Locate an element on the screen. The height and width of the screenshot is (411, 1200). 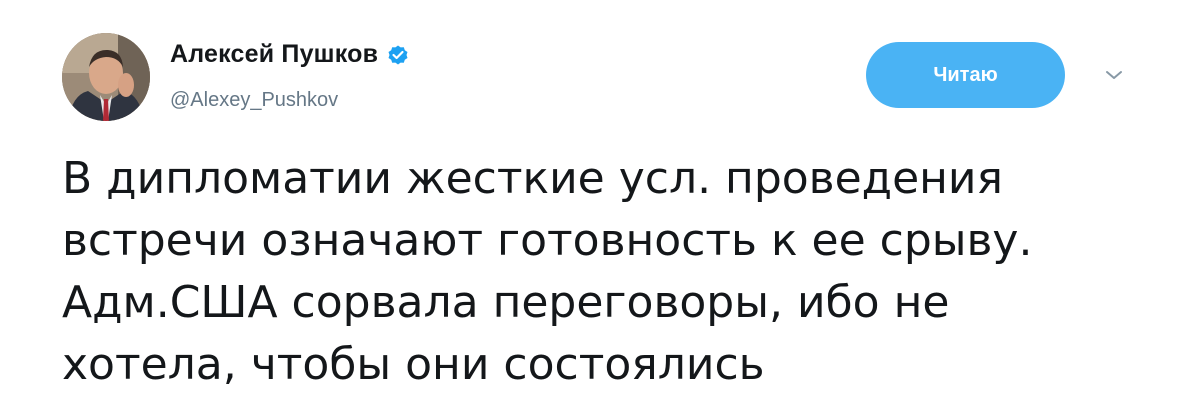
author-display-name: Алексей Пушков is located at coordinates (274, 54).